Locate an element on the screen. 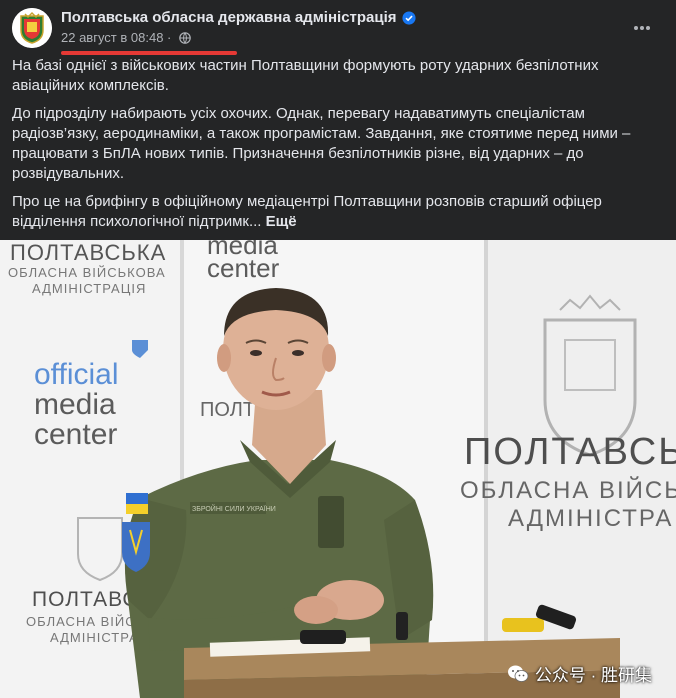 Image resolution: width=676 pixels, height=698 pixels. backdrop-media: media is located at coordinates (75, 404).